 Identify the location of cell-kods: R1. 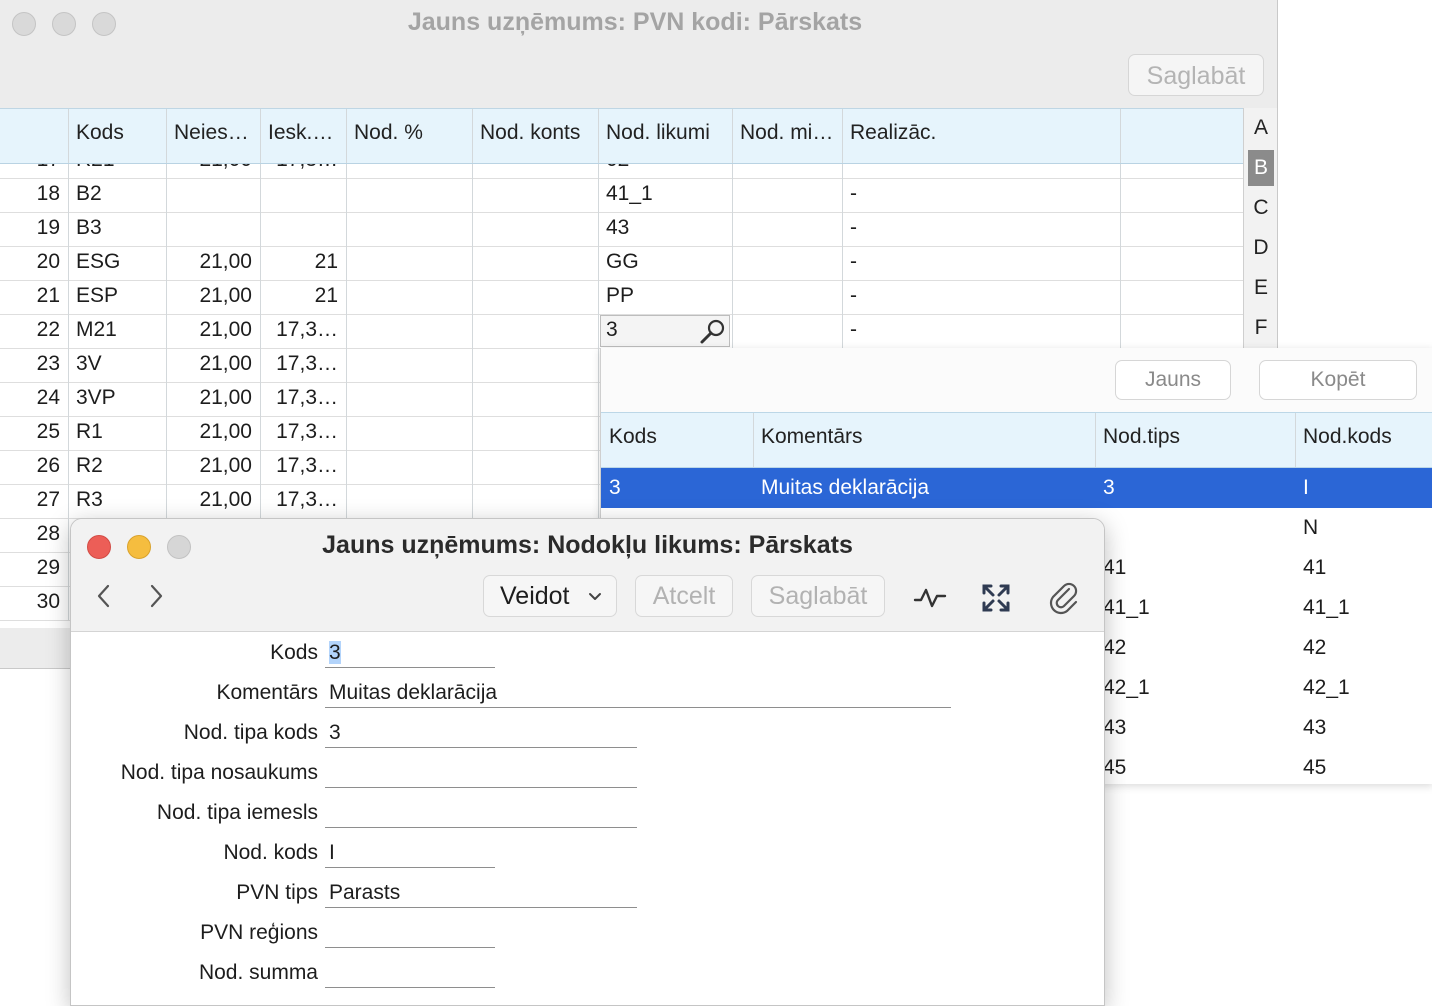
(89, 431).